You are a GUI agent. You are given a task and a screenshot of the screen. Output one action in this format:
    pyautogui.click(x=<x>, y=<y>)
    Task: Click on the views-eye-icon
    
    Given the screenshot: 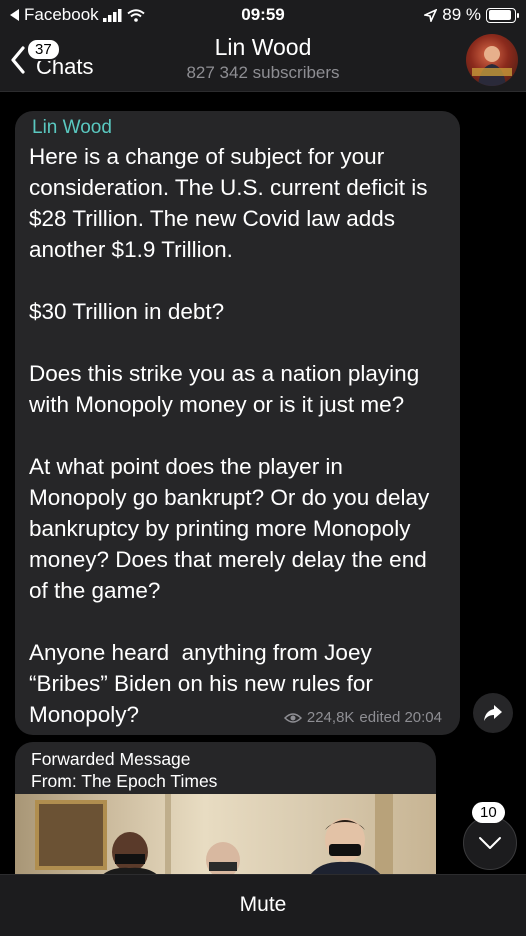 What is the action you would take?
    pyautogui.click(x=292, y=717)
    